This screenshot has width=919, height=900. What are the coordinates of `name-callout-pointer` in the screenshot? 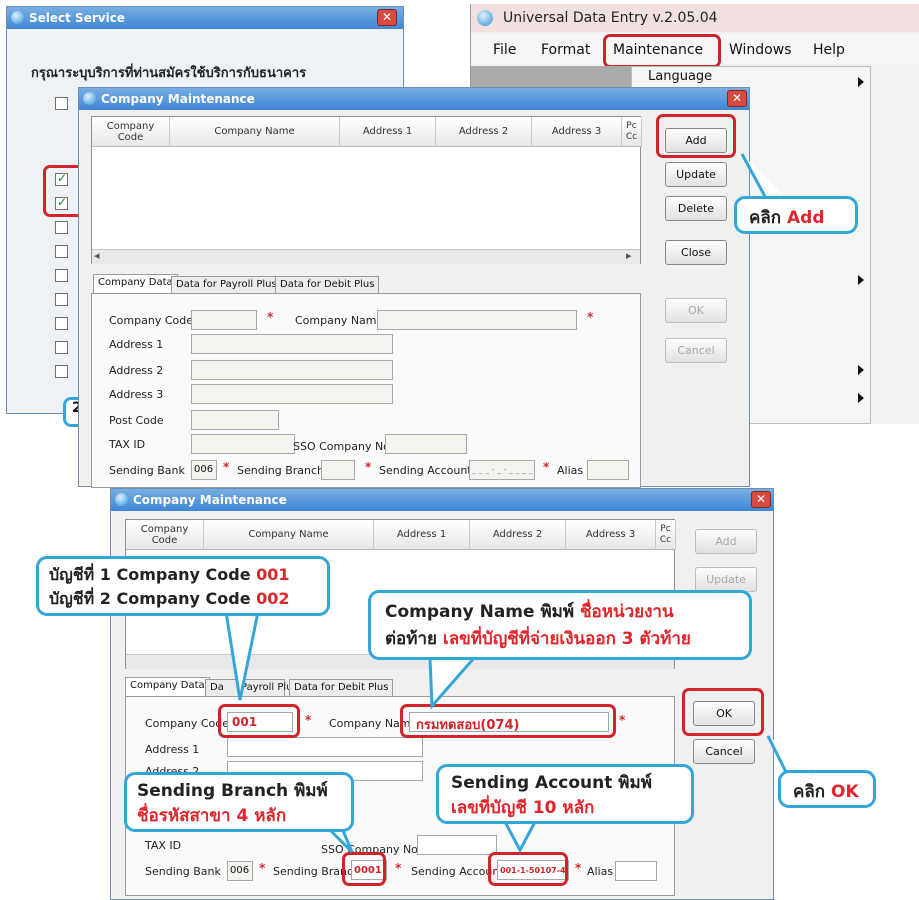 It's located at (452, 683).